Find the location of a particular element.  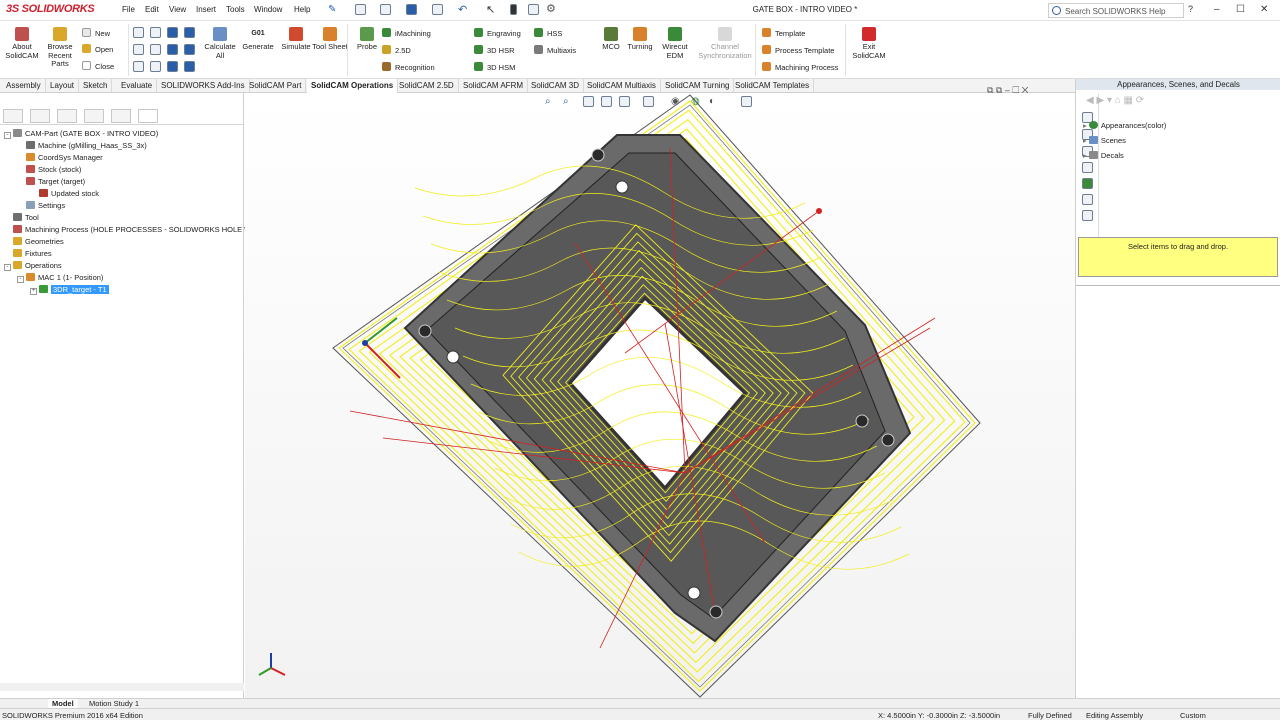

pane-splitter is located at coordinates (1178, 285).